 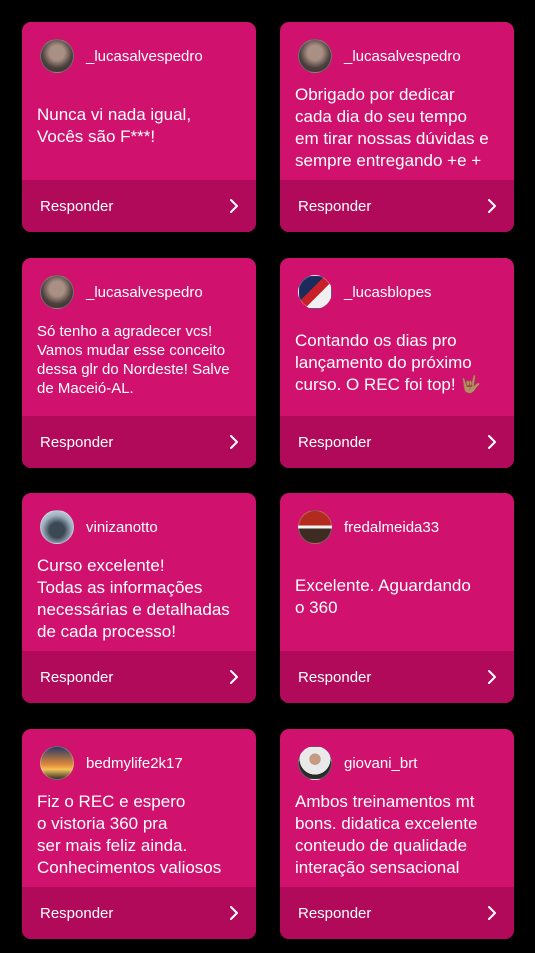 I want to click on username: giovani_brt, so click(x=380, y=763).